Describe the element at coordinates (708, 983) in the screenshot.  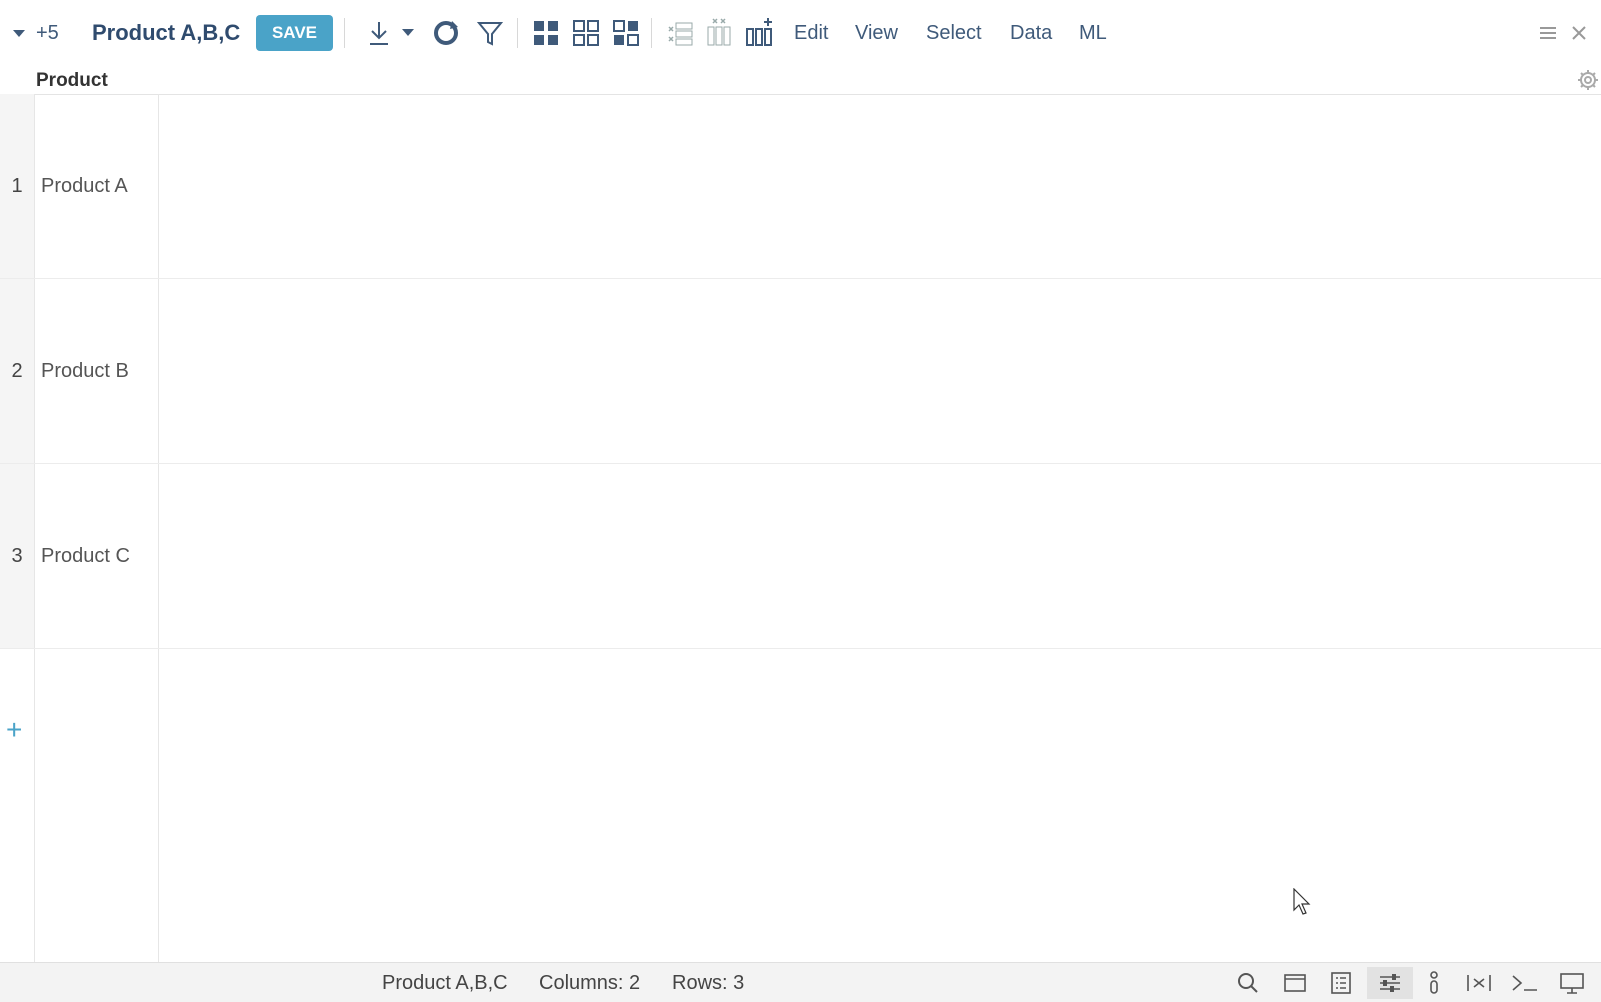
I see `status-rows: Rows: 3` at that location.